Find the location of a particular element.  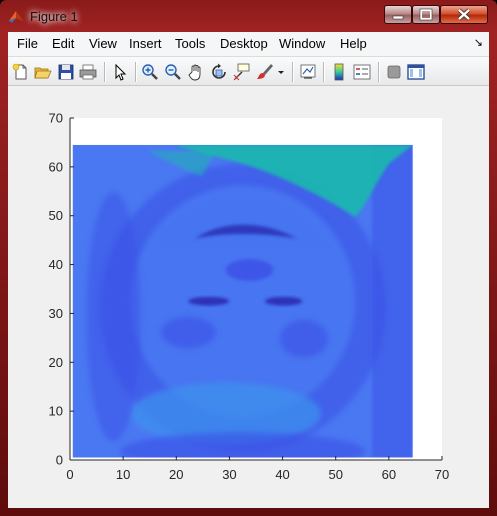

y-tick-label: 0 is located at coordinates (59, 460).